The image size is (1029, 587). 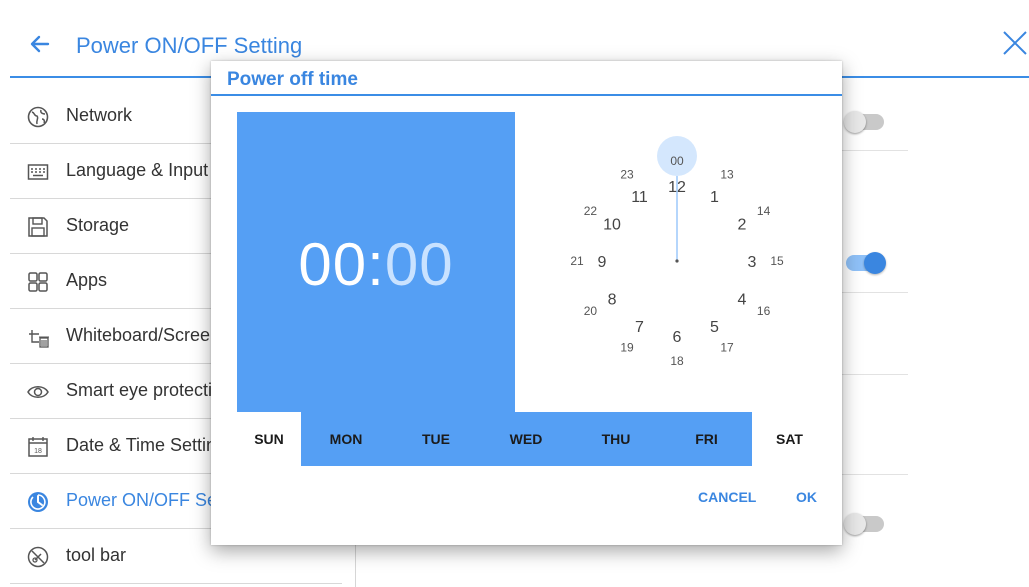 What do you see at coordinates (706, 439) in the screenshot?
I see `day-fri: FRI` at bounding box center [706, 439].